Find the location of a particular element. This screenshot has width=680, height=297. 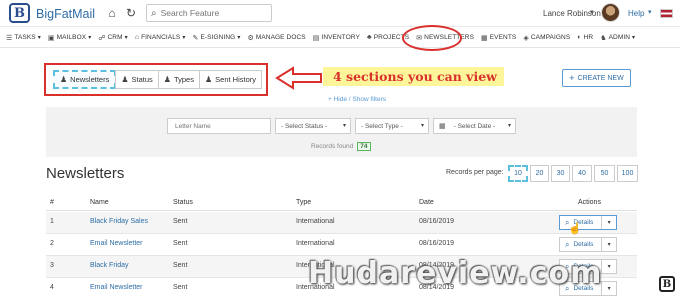

nav-item-e-signing: ✎ E-SIGNING ▾ is located at coordinates (217, 38).